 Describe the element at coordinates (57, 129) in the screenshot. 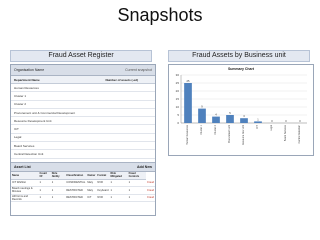

I see `department-name: ICT` at that location.